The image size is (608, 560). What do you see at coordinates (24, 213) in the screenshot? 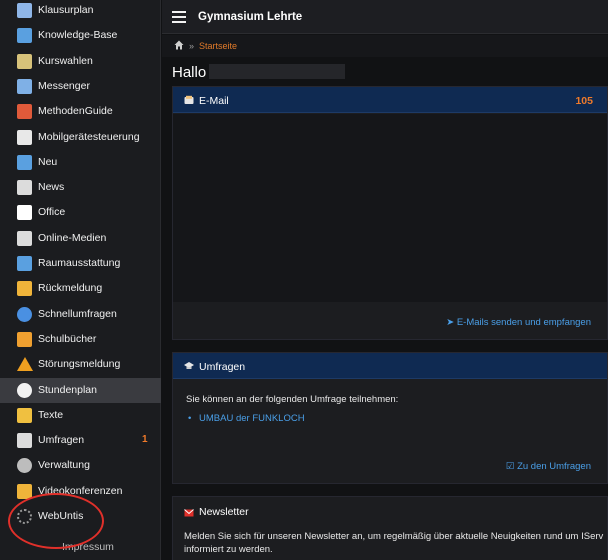
I see `office-icon` at bounding box center [24, 213].